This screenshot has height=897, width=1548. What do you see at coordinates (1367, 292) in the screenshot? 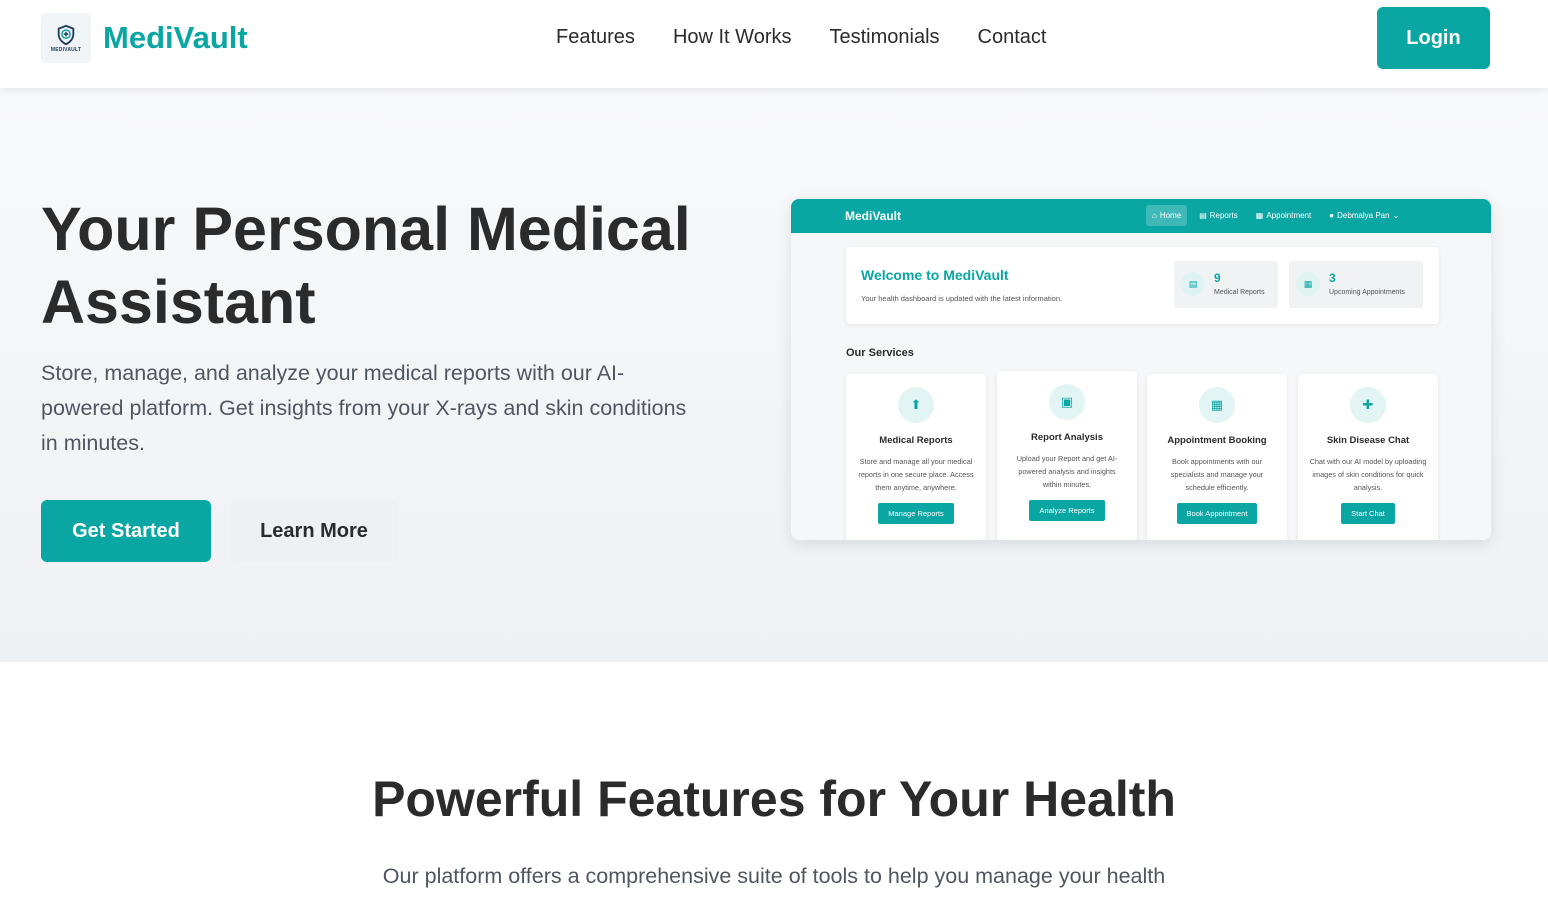
I see `preview-stat-label: Upcoming Appointments` at bounding box center [1367, 292].